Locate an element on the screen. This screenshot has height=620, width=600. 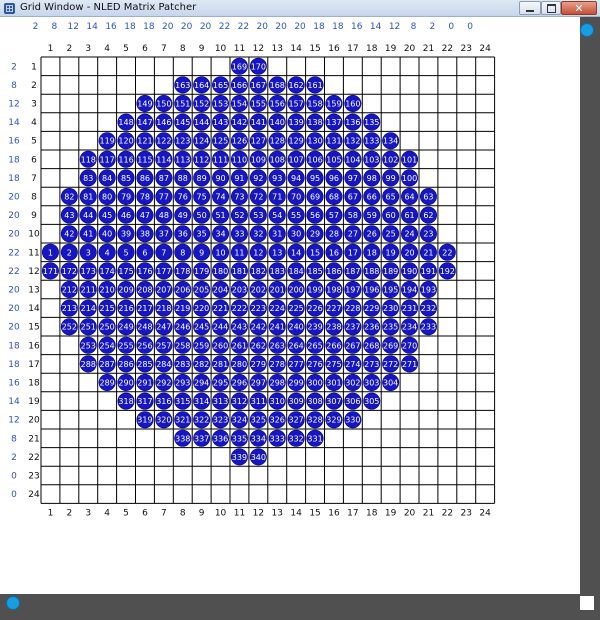
column-label-bottom: 23 is located at coordinates (466, 513).